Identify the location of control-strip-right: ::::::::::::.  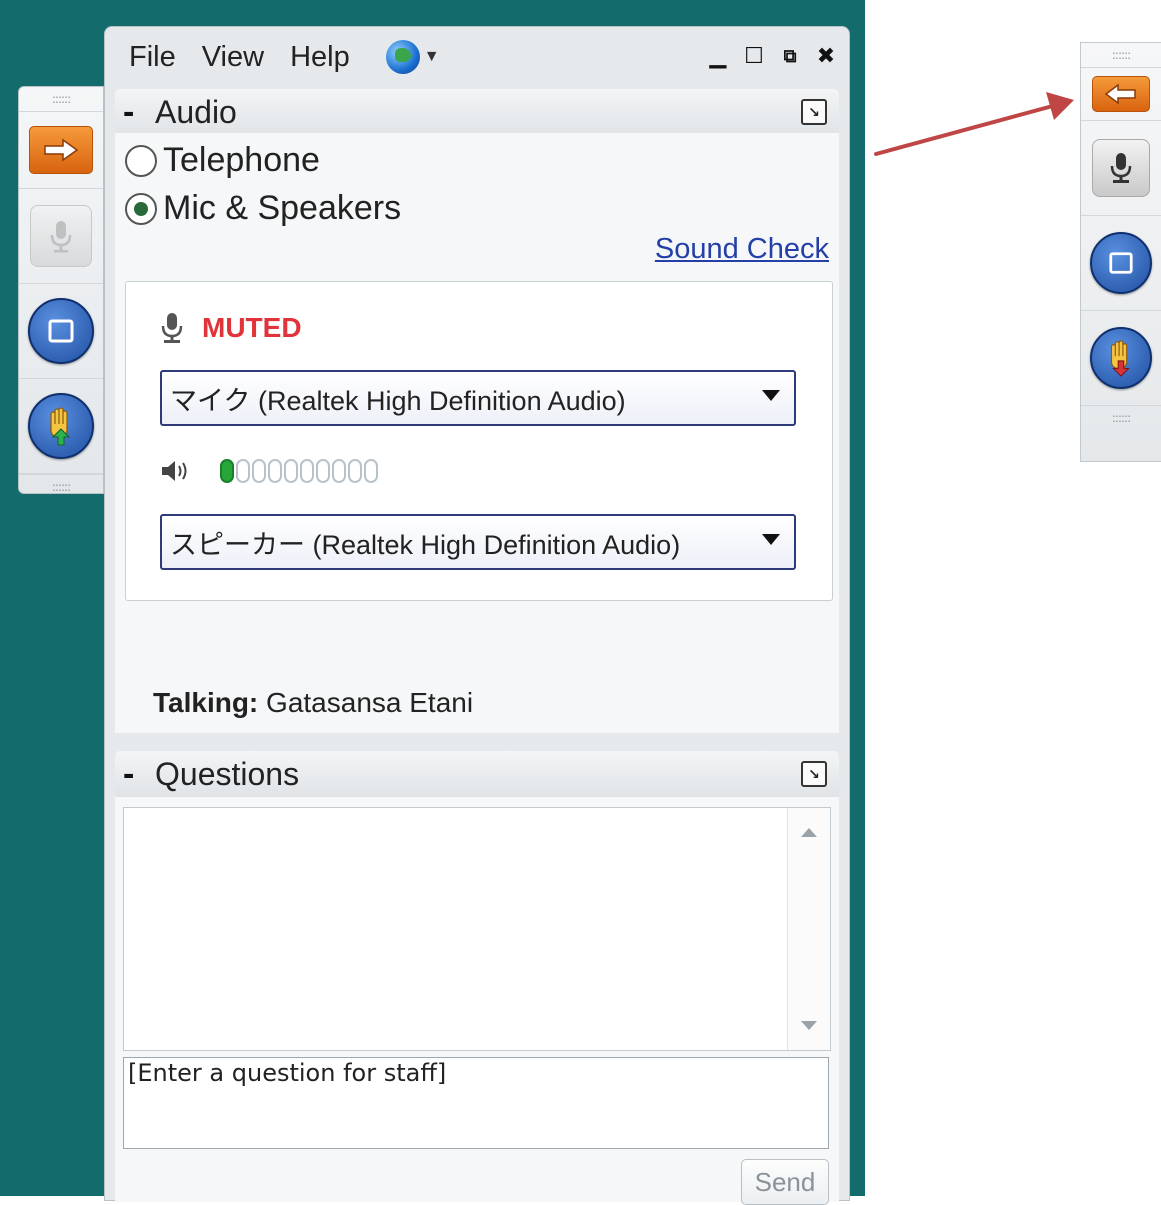
(1120, 252).